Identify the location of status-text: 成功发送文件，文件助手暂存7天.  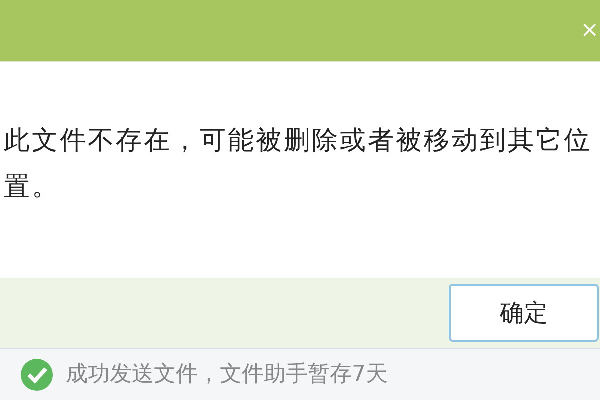
(227, 375).